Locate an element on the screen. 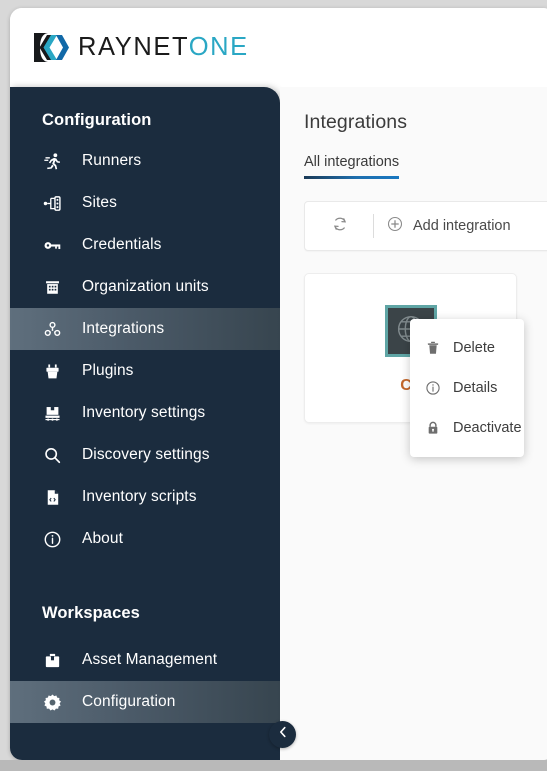 Image resolution: width=547 pixels, height=771 pixels. building-icon is located at coordinates (52, 287).